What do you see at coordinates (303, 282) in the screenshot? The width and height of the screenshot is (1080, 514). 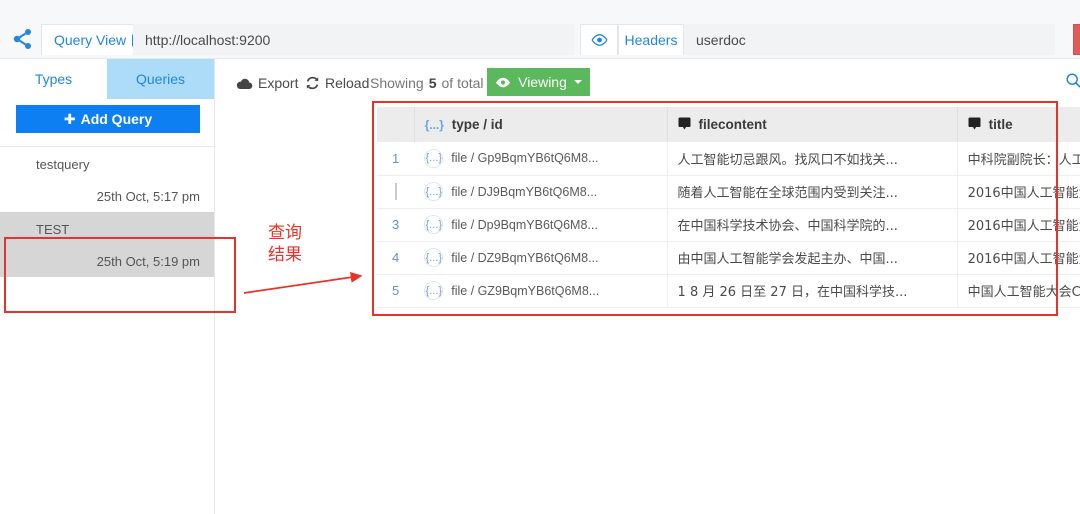 I see `annotation-arrow` at bounding box center [303, 282].